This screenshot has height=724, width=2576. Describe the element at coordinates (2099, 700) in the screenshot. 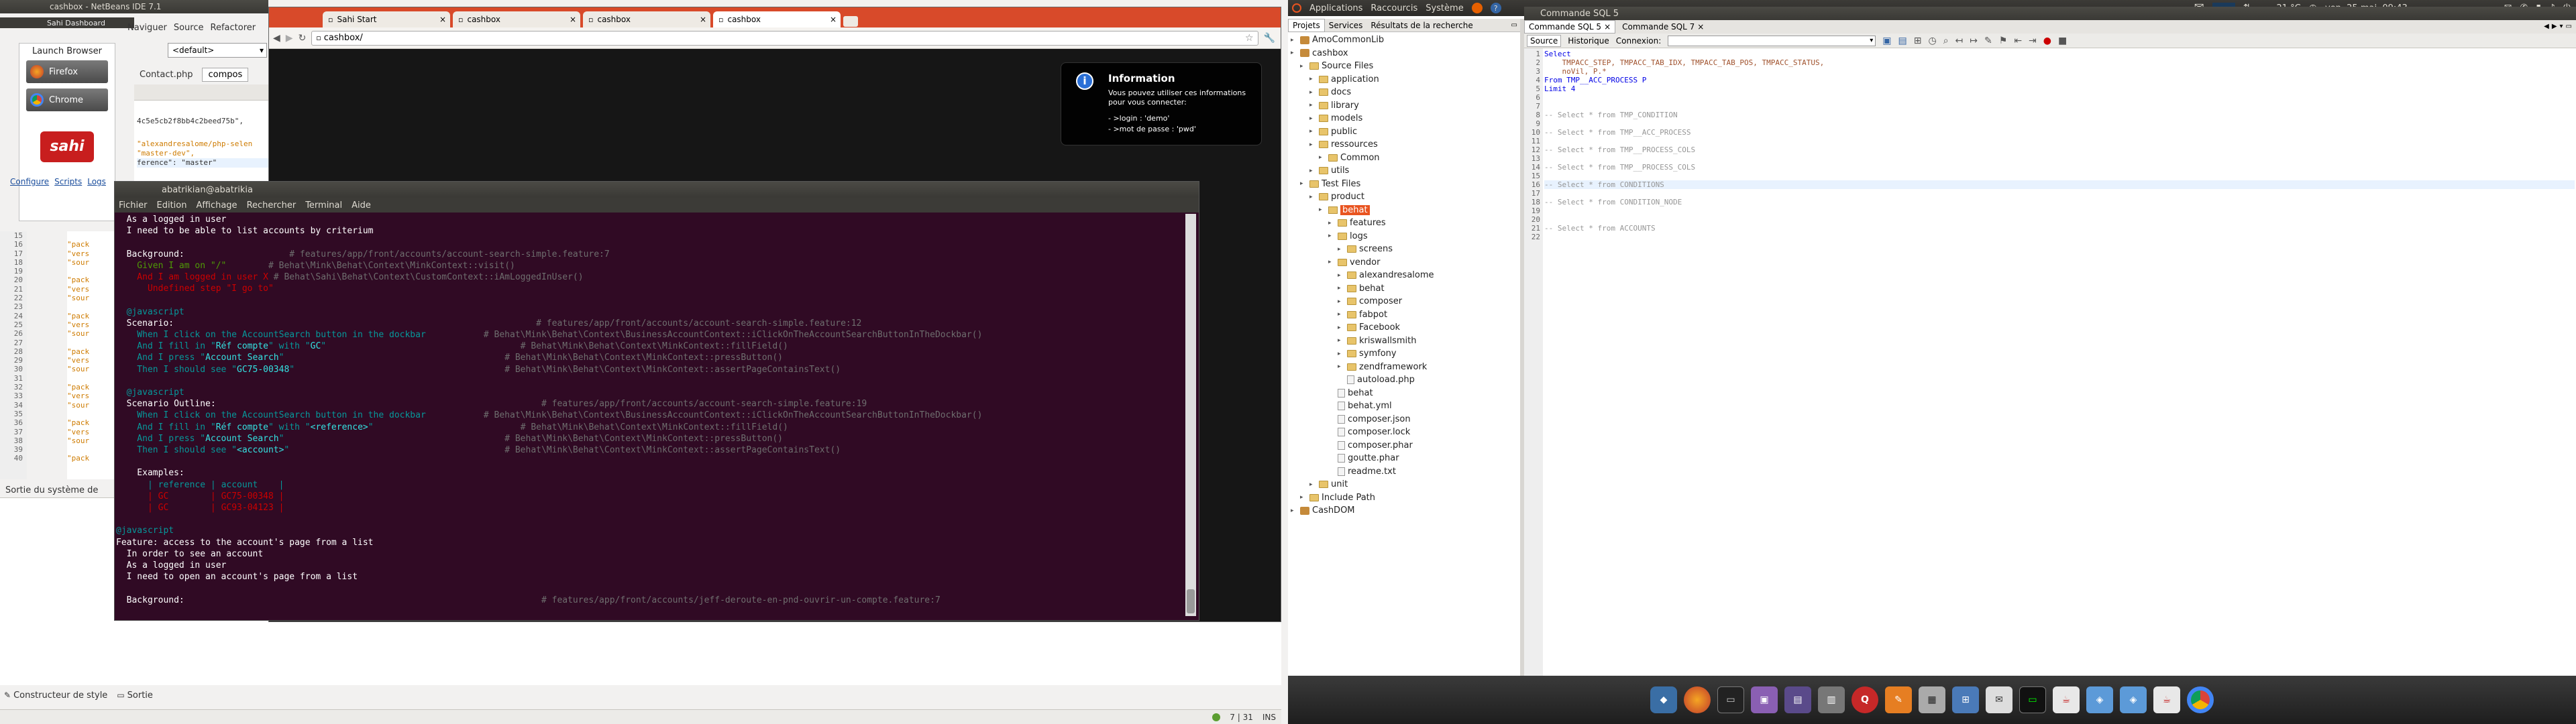

I see `box-dock-icon: ◈` at that location.